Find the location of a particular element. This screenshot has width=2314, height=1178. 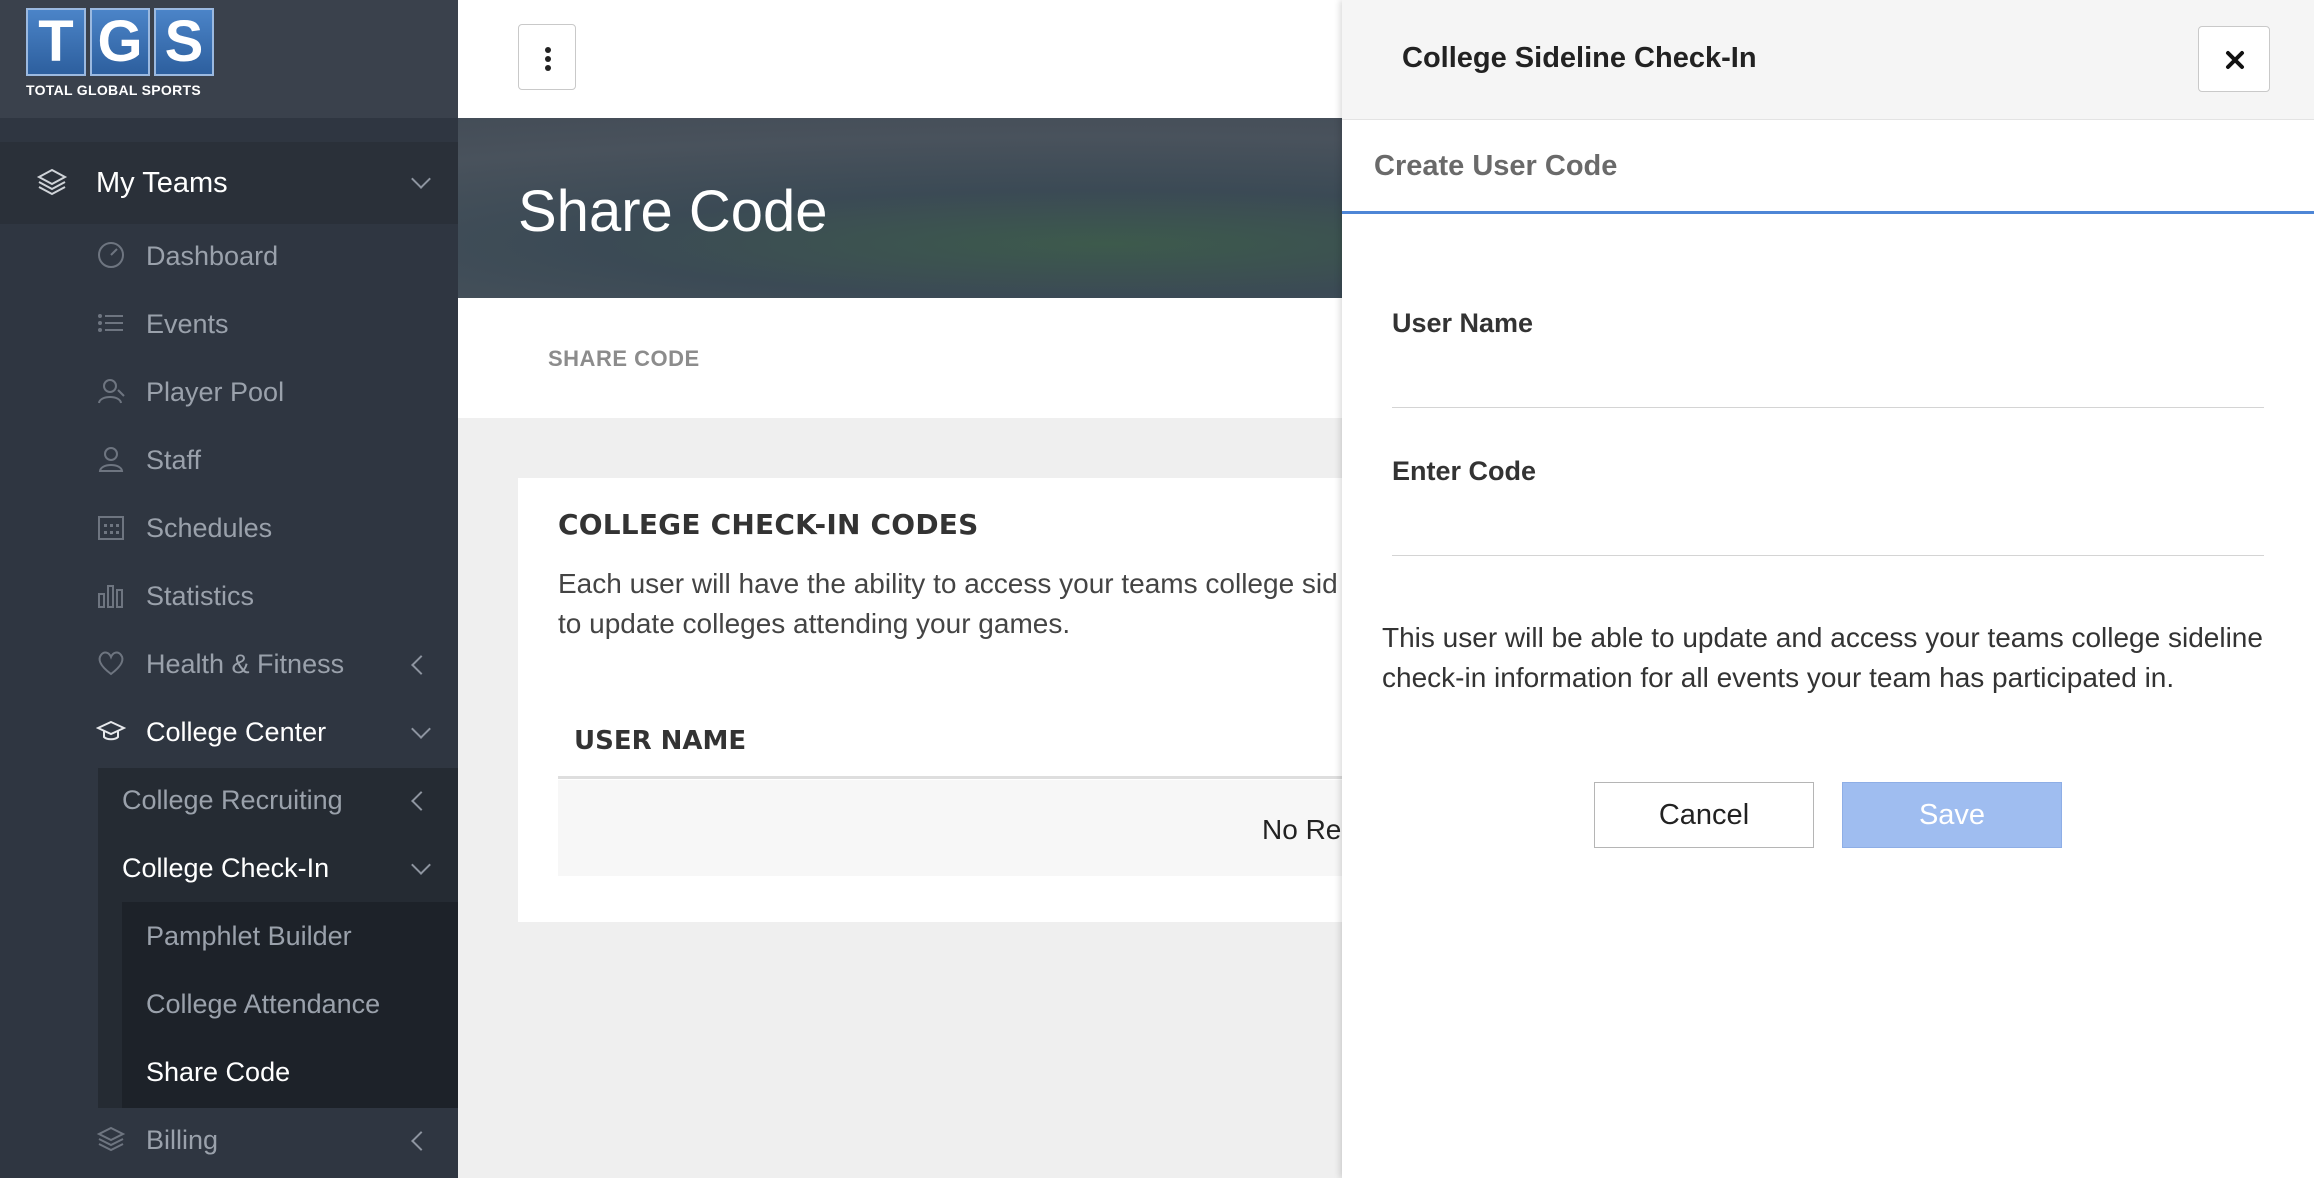

sidebar-item-events: Events is located at coordinates (229, 324).